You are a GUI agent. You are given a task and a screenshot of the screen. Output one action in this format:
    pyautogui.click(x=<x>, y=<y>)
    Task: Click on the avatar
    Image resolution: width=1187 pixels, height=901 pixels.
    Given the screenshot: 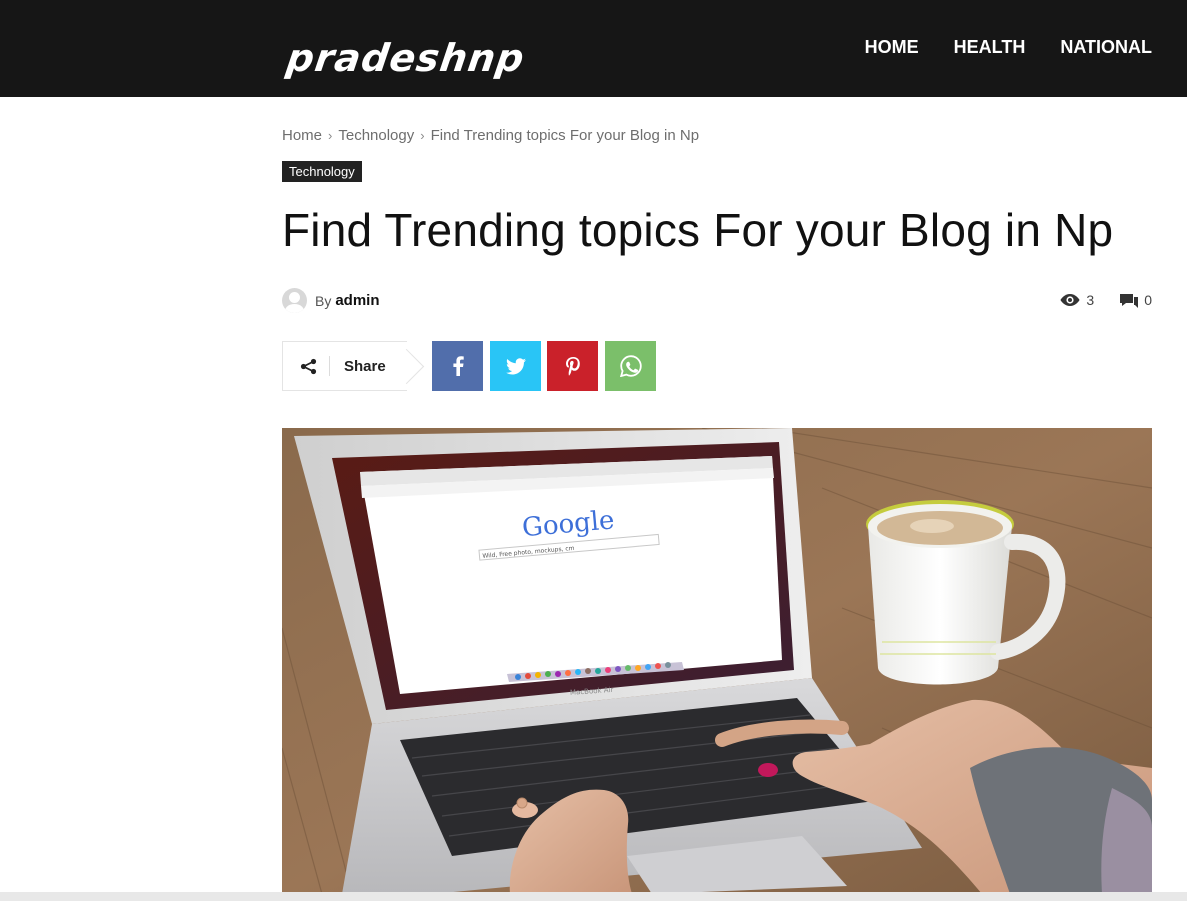 What is the action you would take?
    pyautogui.click(x=294, y=300)
    